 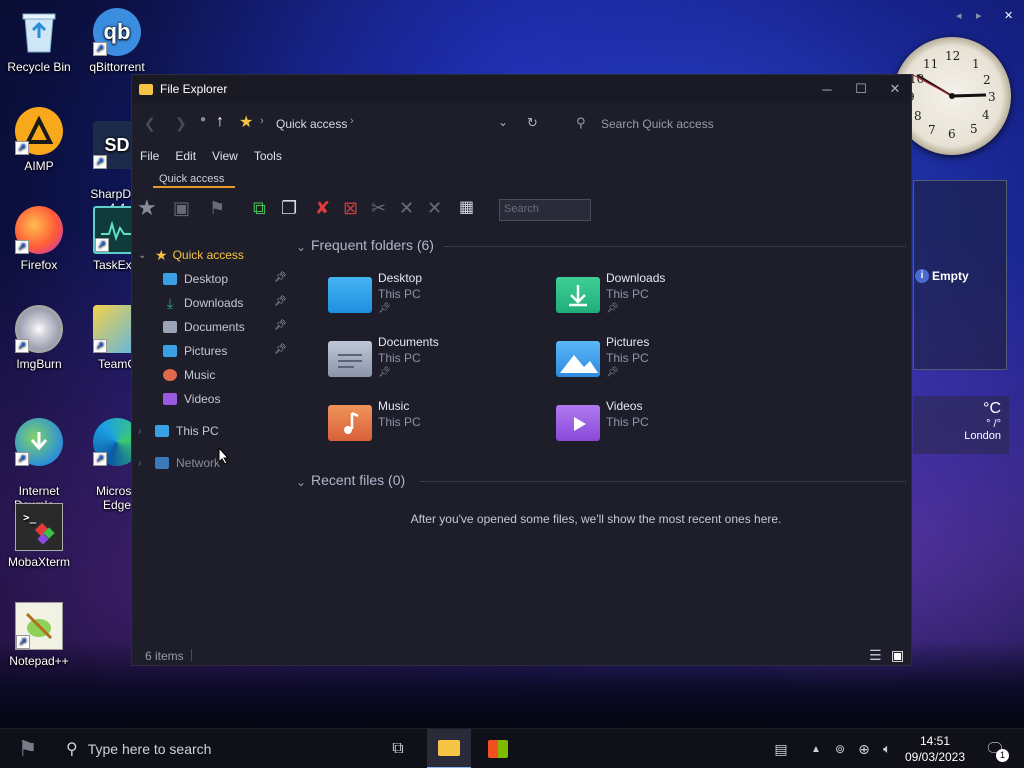 What do you see at coordinates (39, 265) in the screenshot?
I see `desktop-icon-label: Firefox` at bounding box center [39, 265].